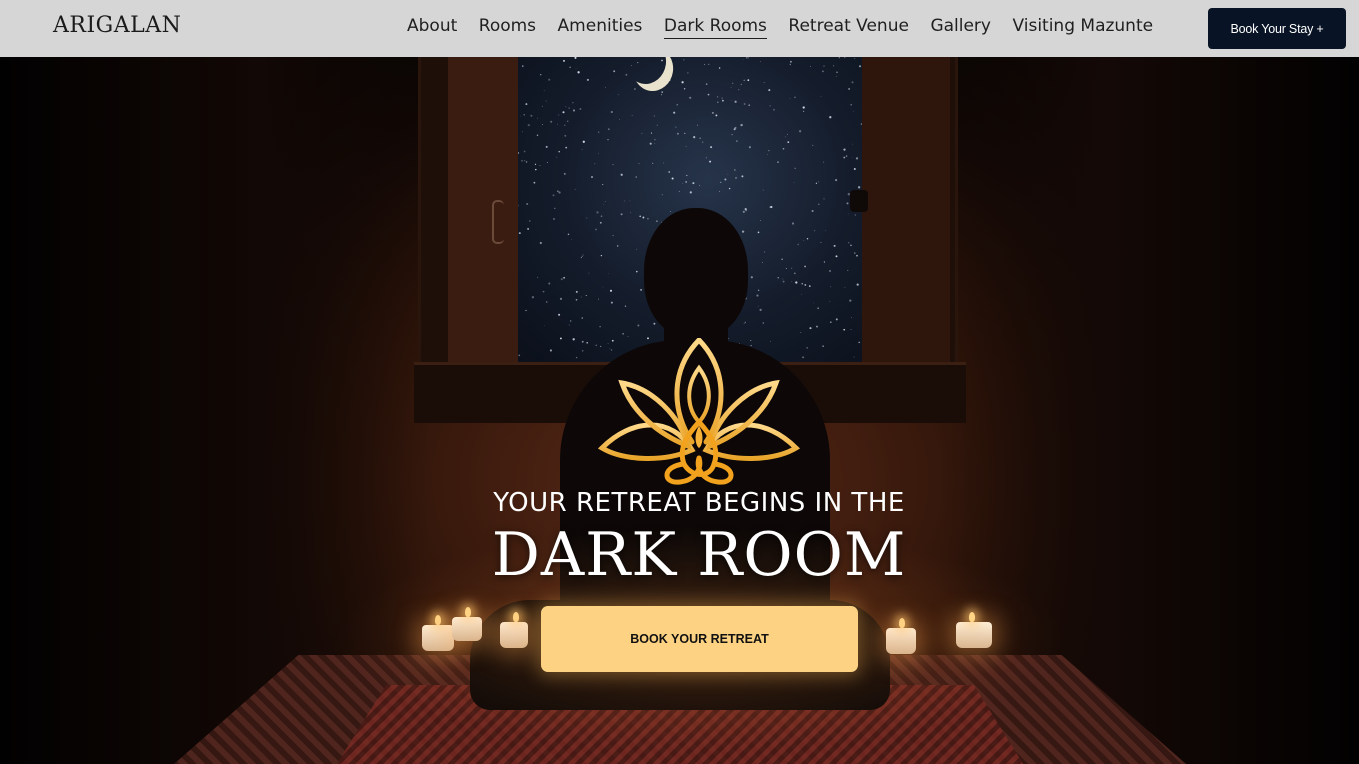 This screenshot has height=764, width=1359. What do you see at coordinates (696, 273) in the screenshot?
I see `meditating-person-head` at bounding box center [696, 273].